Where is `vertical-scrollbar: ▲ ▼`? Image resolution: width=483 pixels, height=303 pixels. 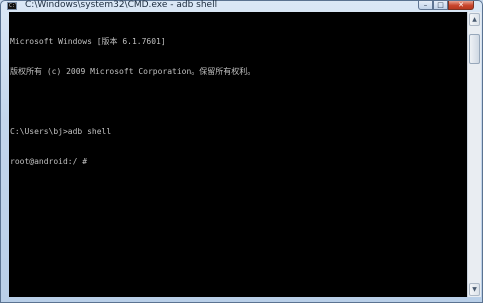
vertical-scrollbar: ▲ ▼ is located at coordinates (474, 154).